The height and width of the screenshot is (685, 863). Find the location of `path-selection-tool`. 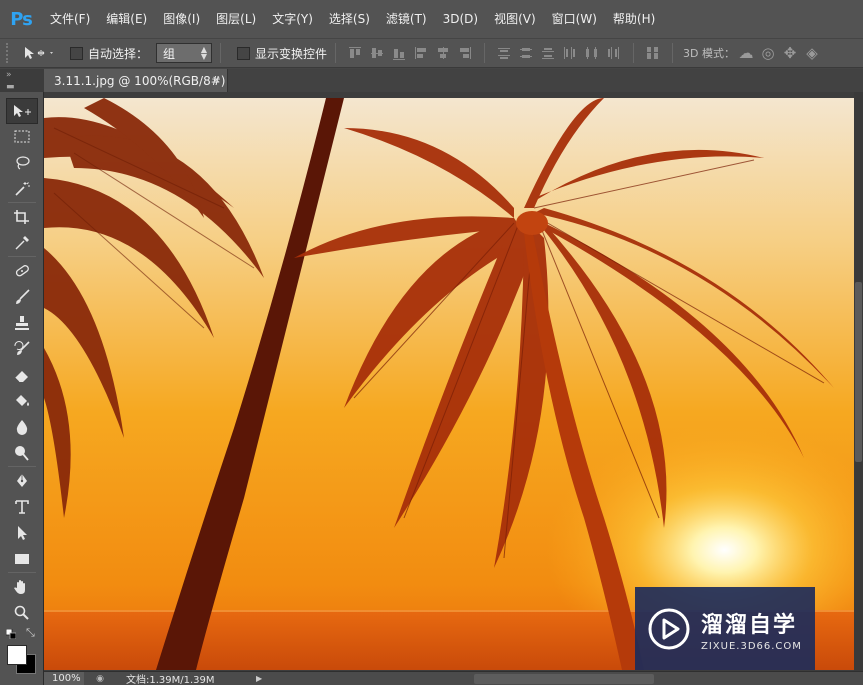

path-selection-tool is located at coordinates (22, 533).